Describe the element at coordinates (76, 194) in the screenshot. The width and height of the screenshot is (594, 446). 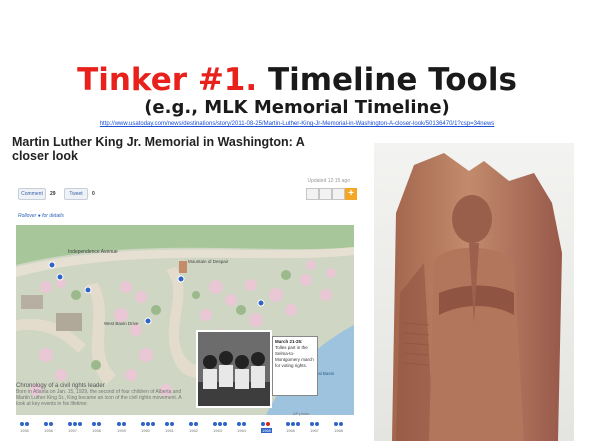
I see `tweet-button: Tweet` at that location.